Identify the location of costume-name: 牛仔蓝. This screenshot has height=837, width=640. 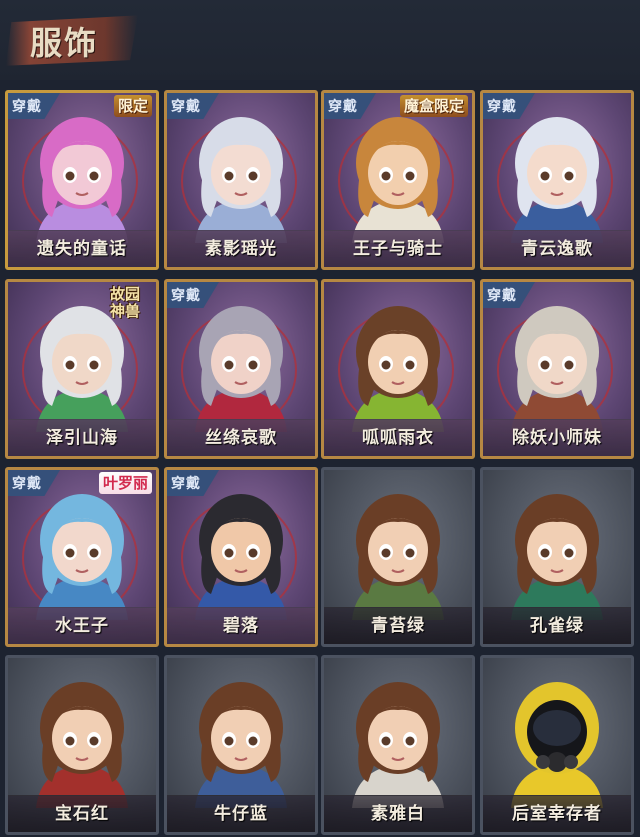
(241, 814).